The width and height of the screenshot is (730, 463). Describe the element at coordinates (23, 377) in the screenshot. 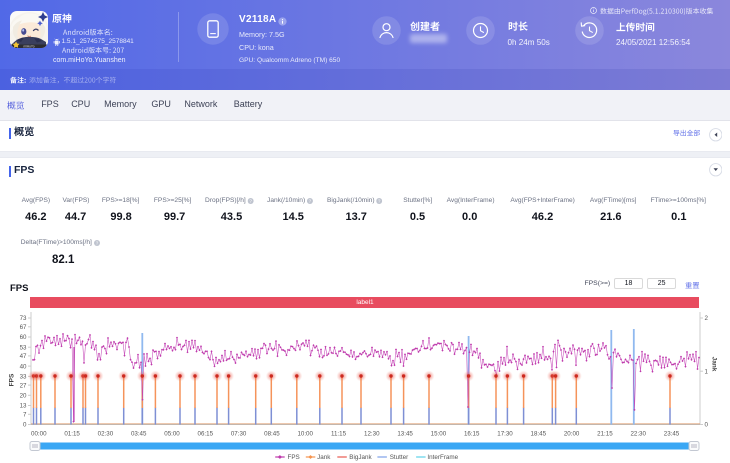

I see `svg-text: 33` at that location.